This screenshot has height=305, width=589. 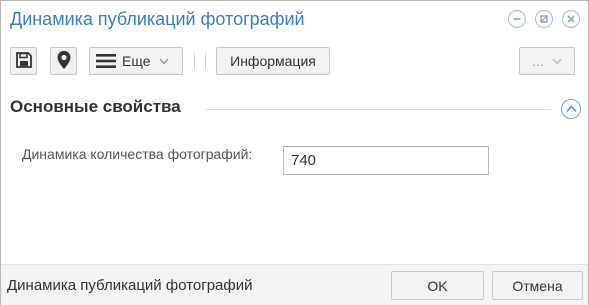 I want to click on hamburger-icon, so click(x=106, y=61).